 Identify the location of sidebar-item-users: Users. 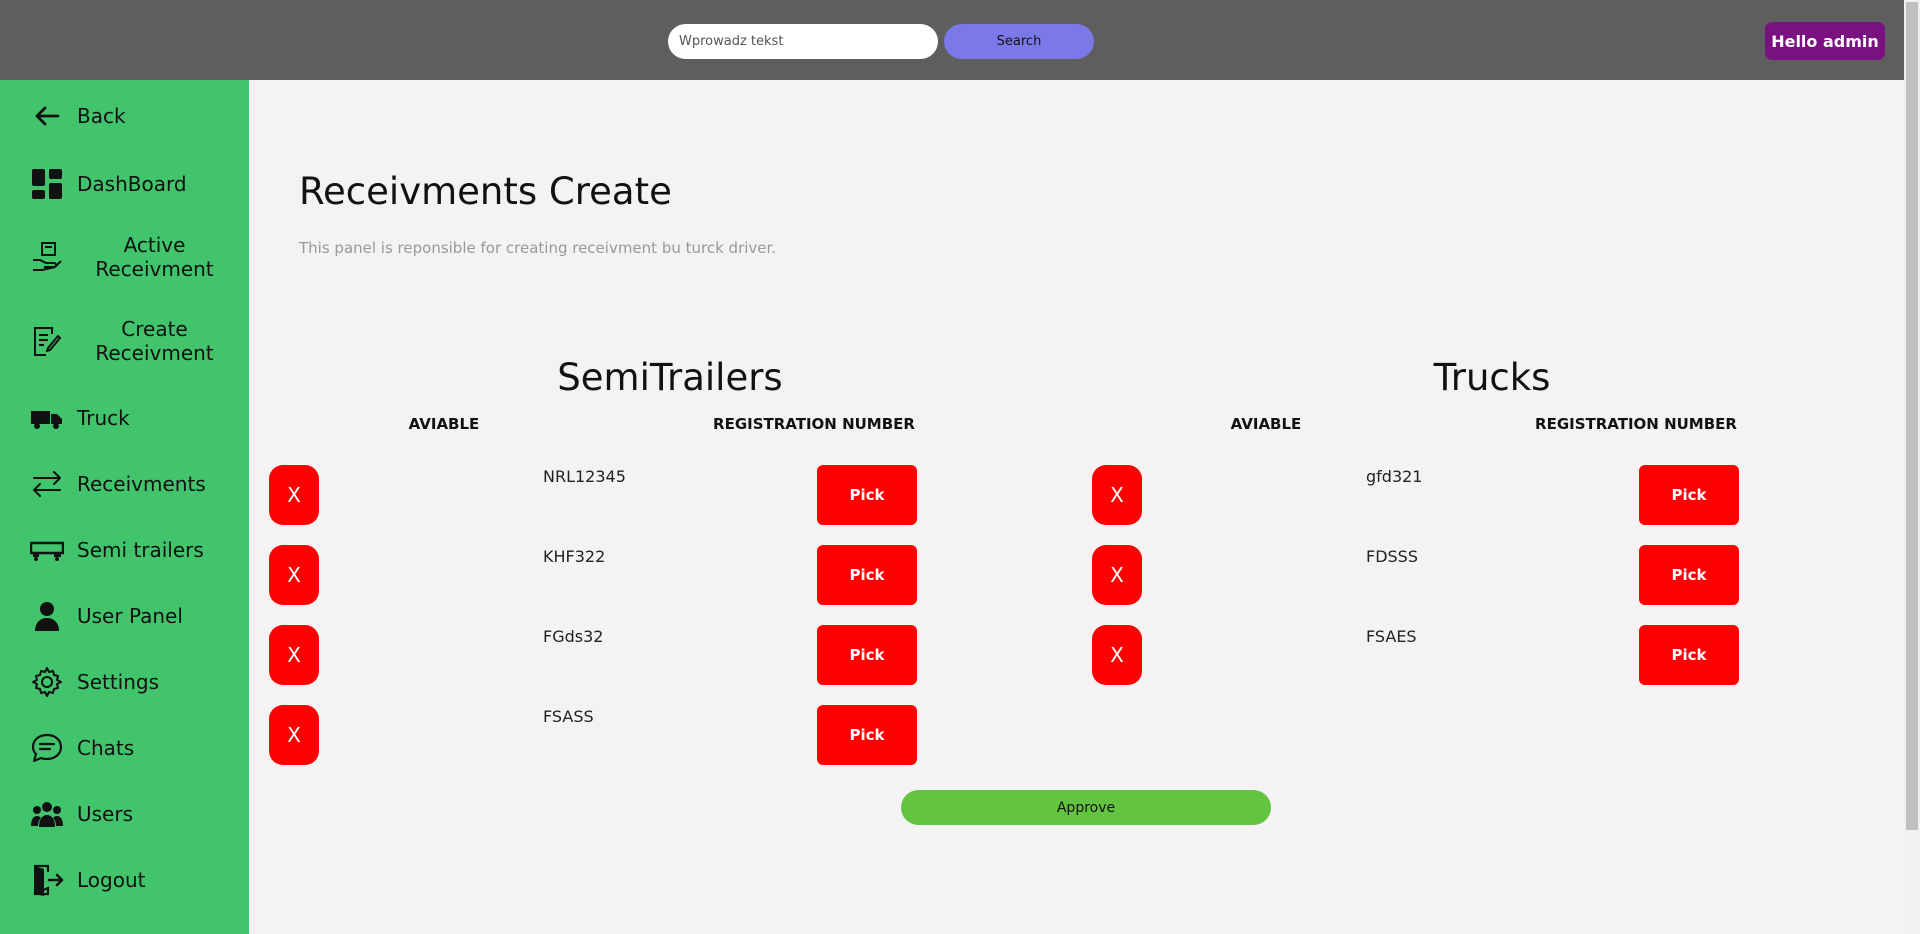
(124, 814).